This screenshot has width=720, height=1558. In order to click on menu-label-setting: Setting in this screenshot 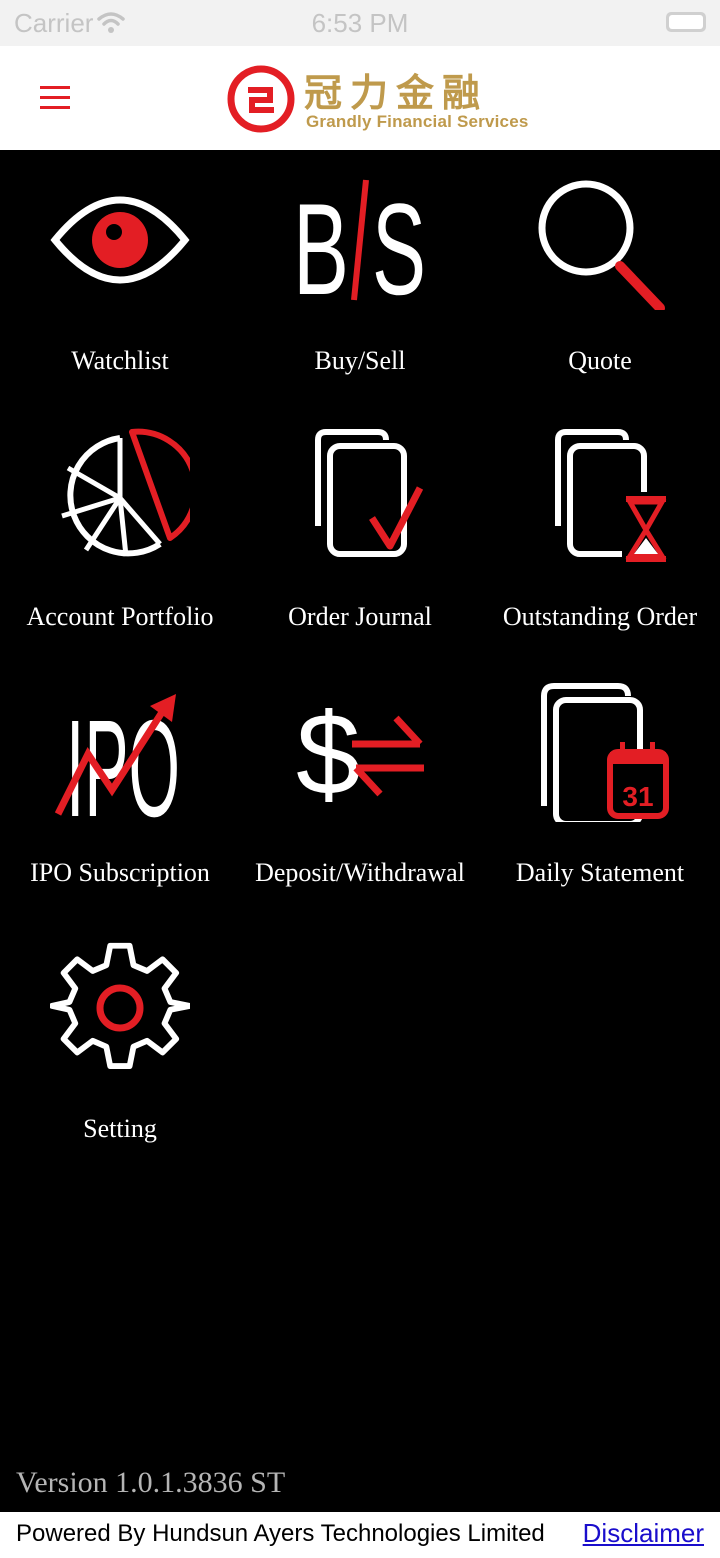, I will do `click(120, 1128)`.